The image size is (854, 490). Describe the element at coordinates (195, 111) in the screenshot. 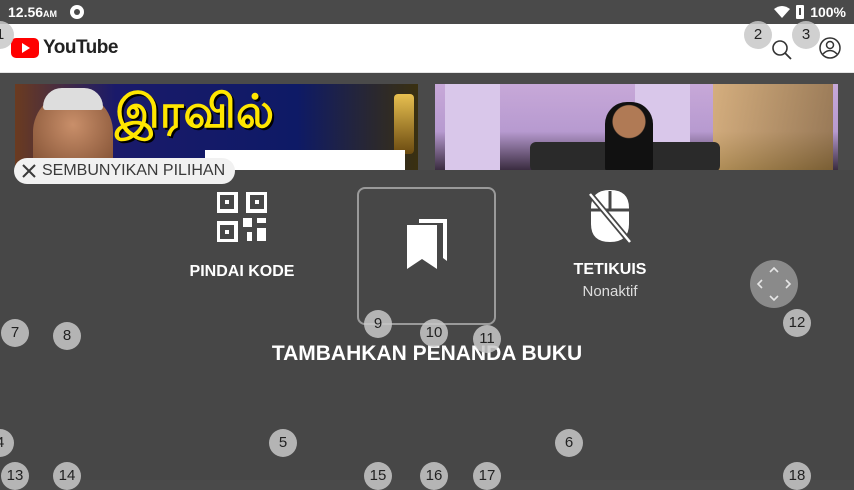

I see `thumbnail-title-text: இரவில்` at that location.